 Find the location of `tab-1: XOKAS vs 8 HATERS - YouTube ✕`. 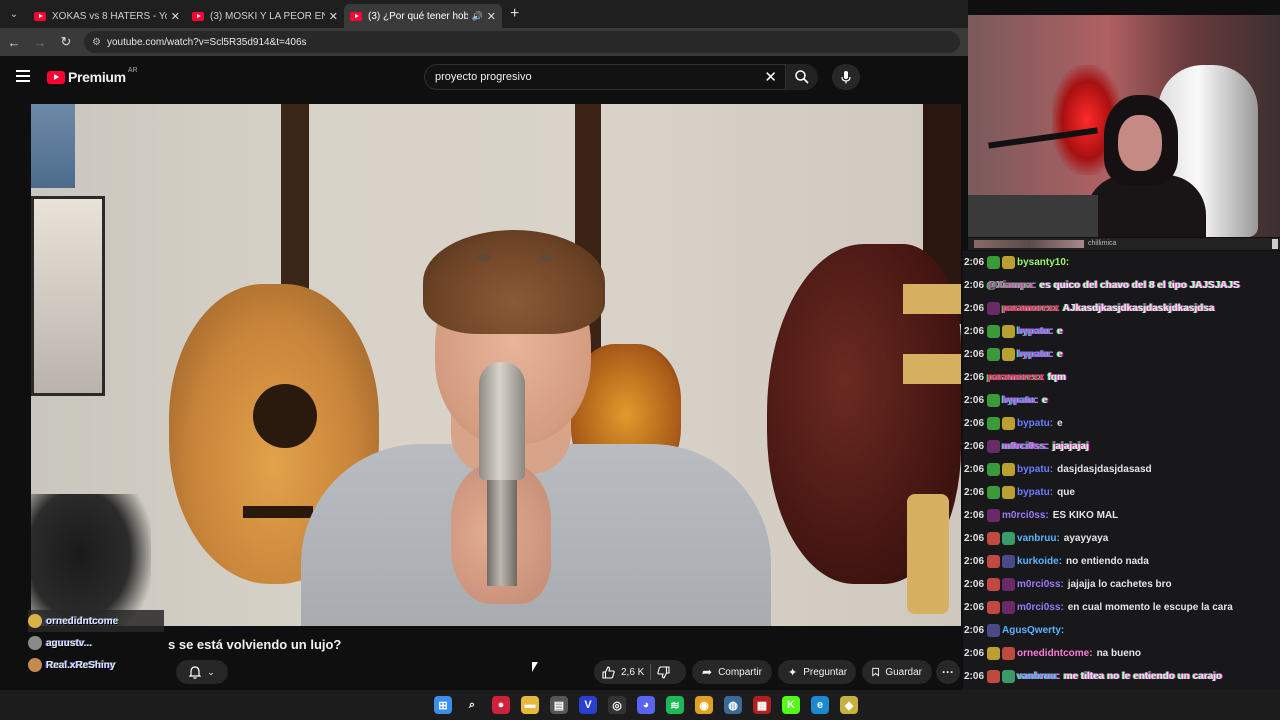

tab-1: XOKAS vs 8 HATERS - YouTube ✕ is located at coordinates (107, 16).